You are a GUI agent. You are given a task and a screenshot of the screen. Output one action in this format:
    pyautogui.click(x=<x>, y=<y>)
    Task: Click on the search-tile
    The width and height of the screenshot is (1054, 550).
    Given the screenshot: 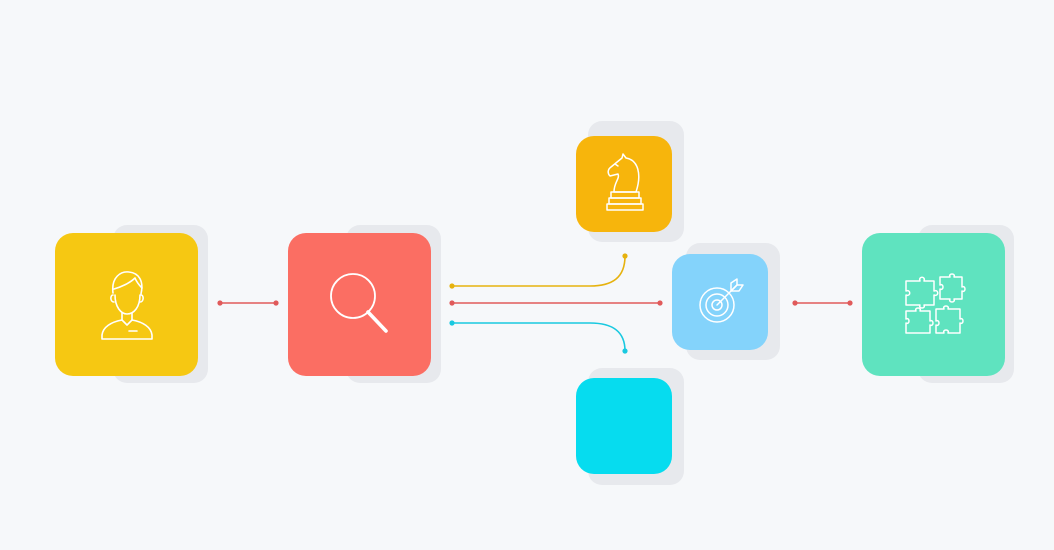 What is the action you would take?
    pyautogui.click(x=359, y=304)
    